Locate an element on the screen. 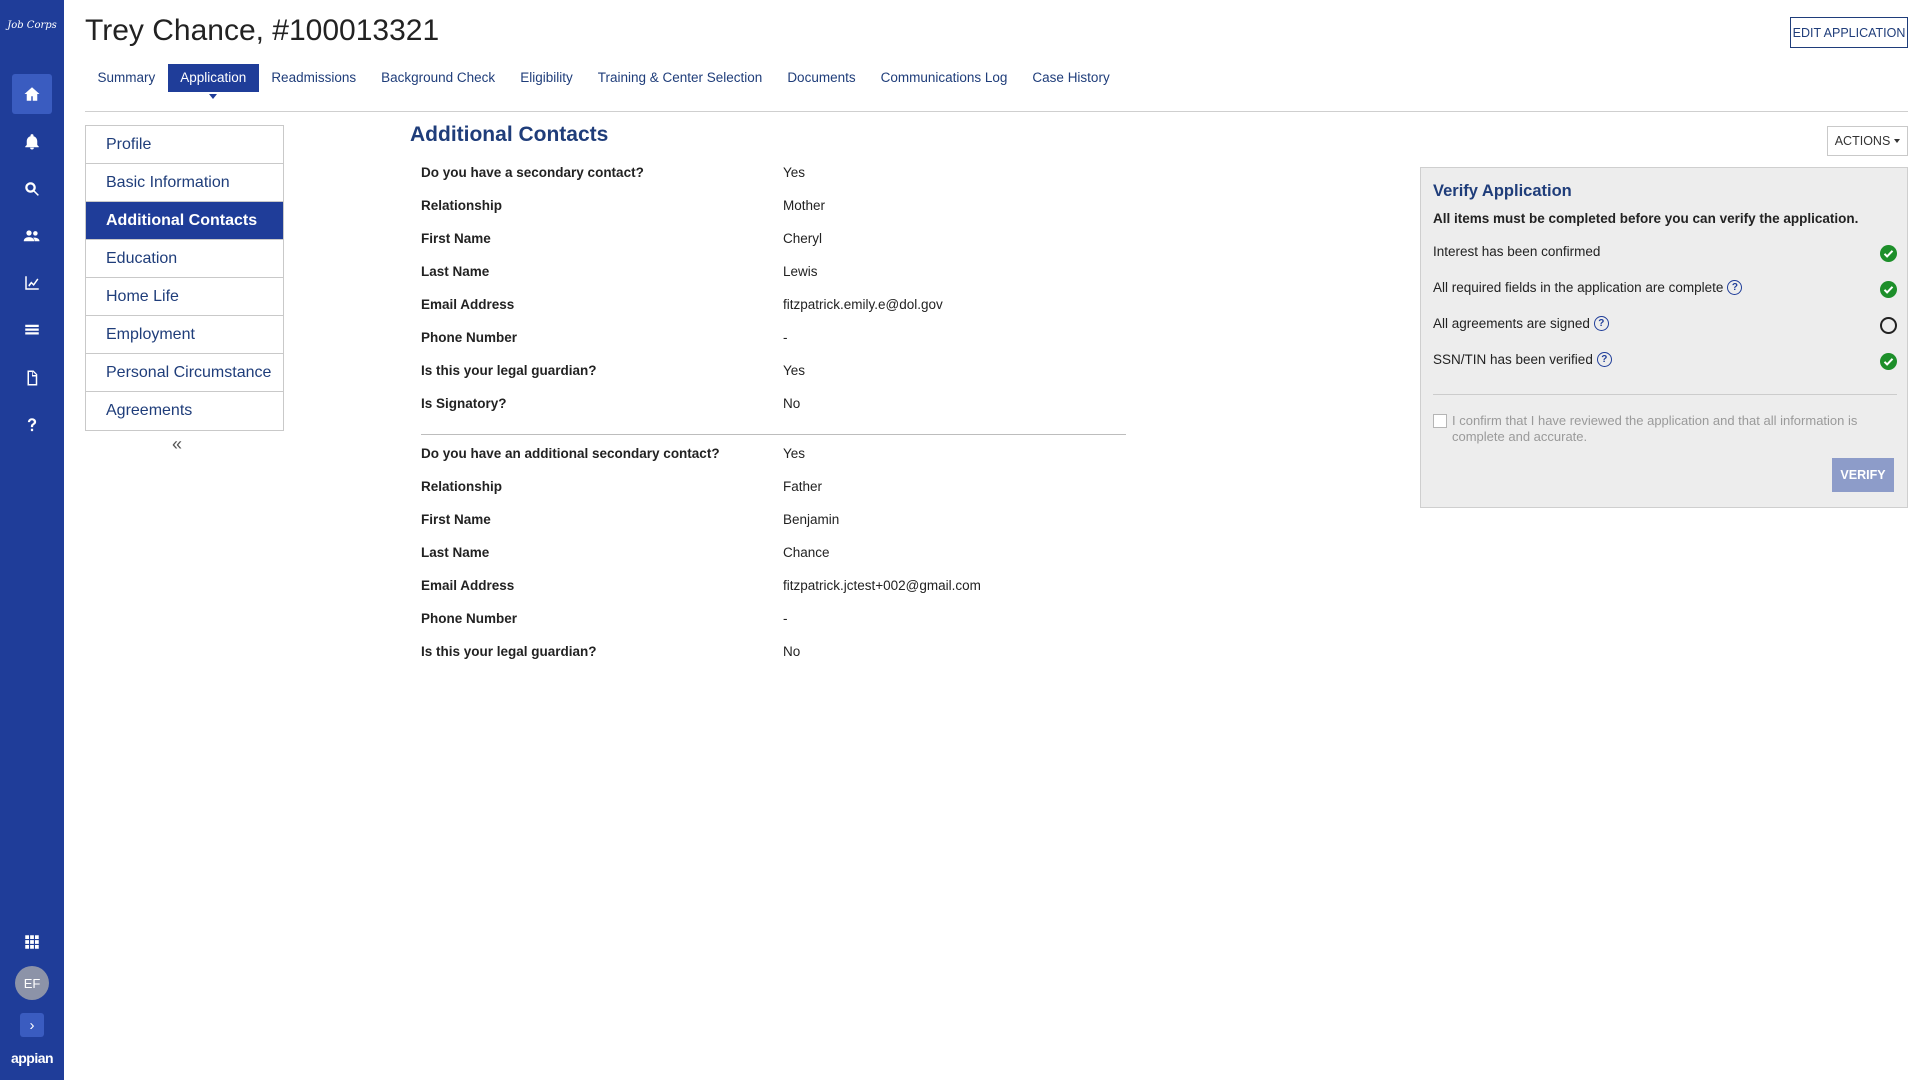 Image resolution: width=1920 pixels, height=1080 pixels. apps-grid-icon is located at coordinates (32, 942).